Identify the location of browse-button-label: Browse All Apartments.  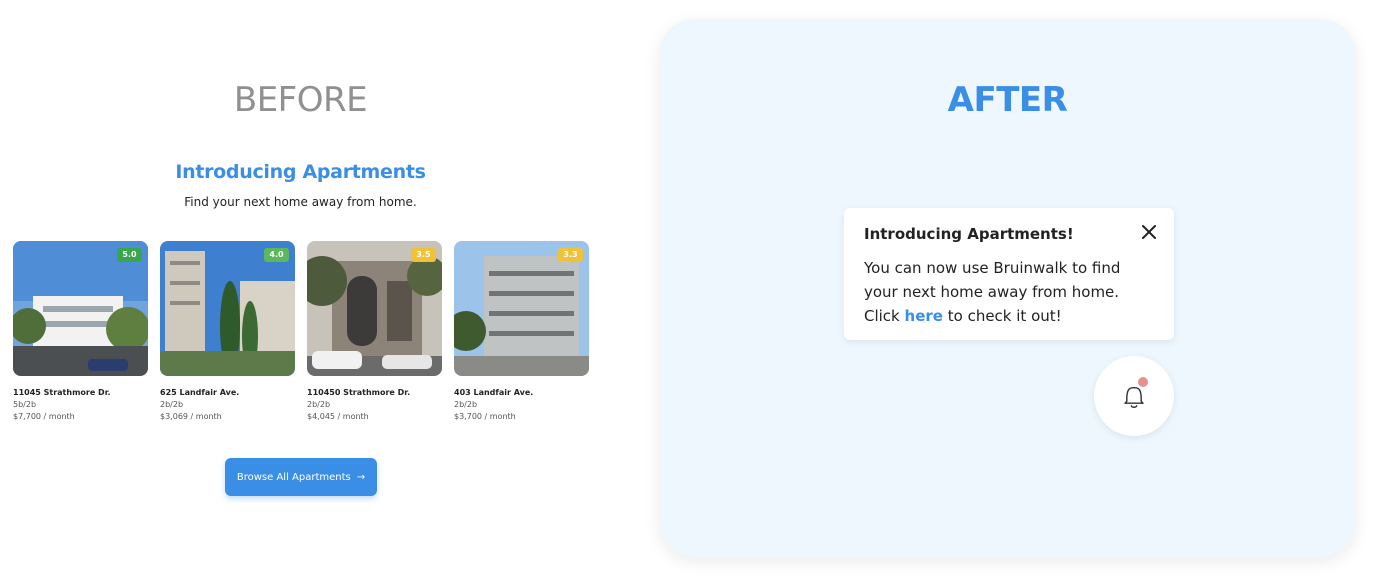
(293, 477).